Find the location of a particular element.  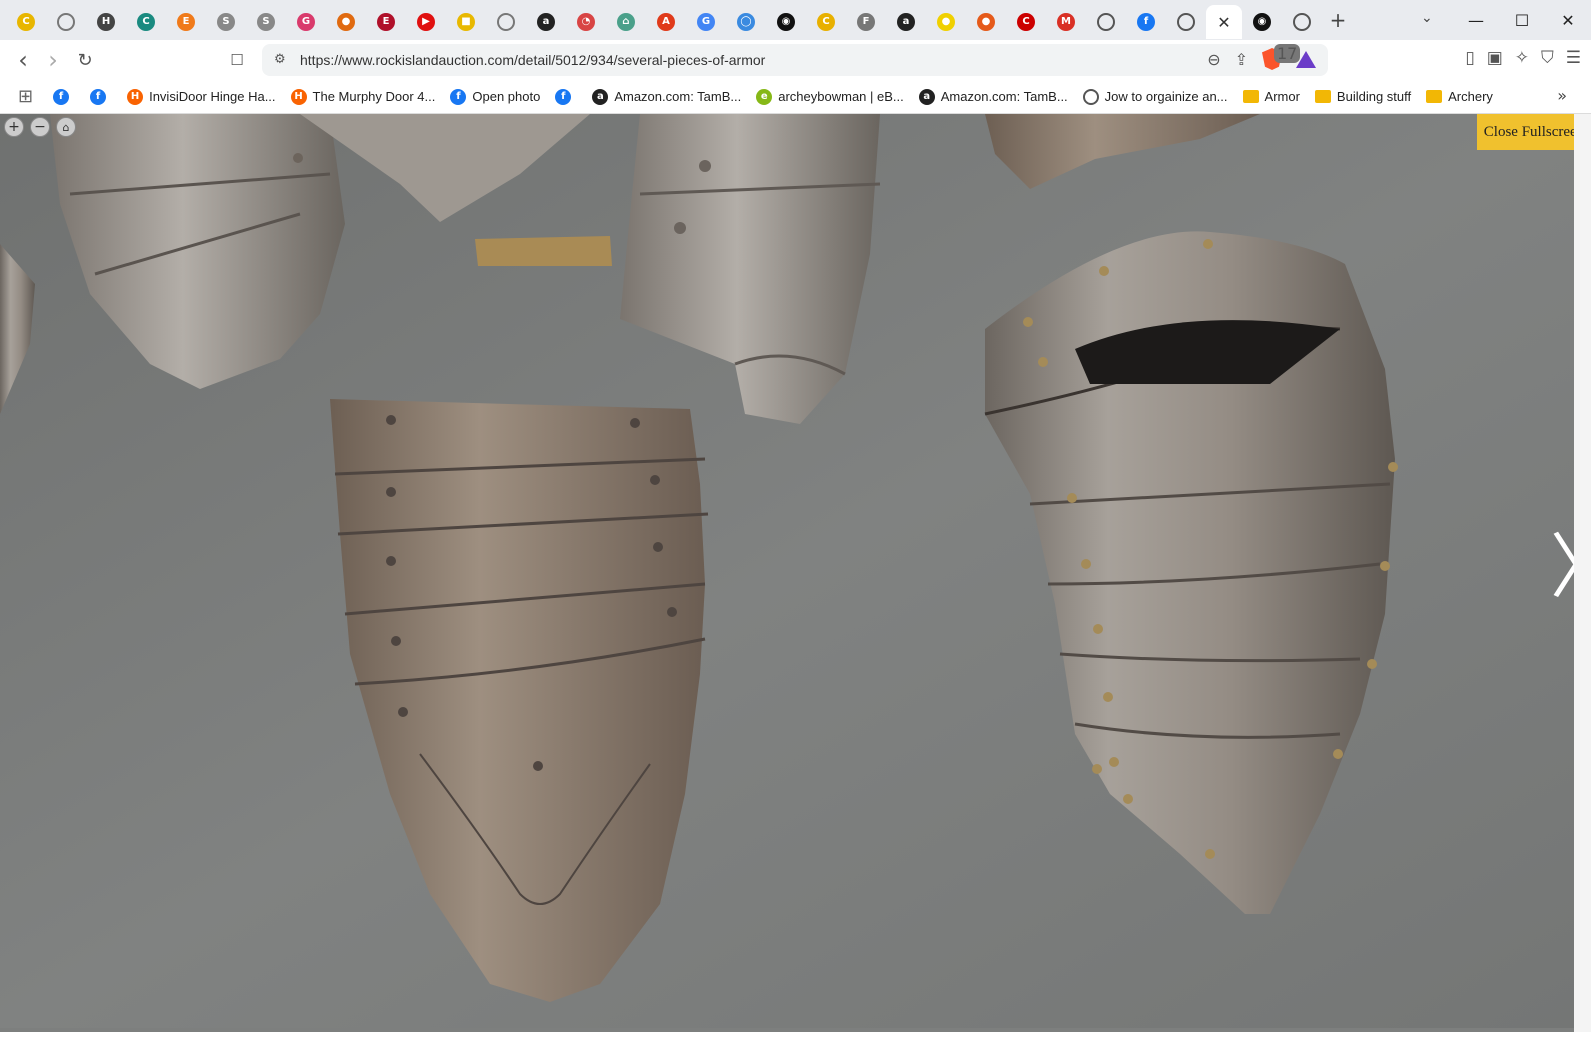

back-button: ‹ is located at coordinates (23, 60).